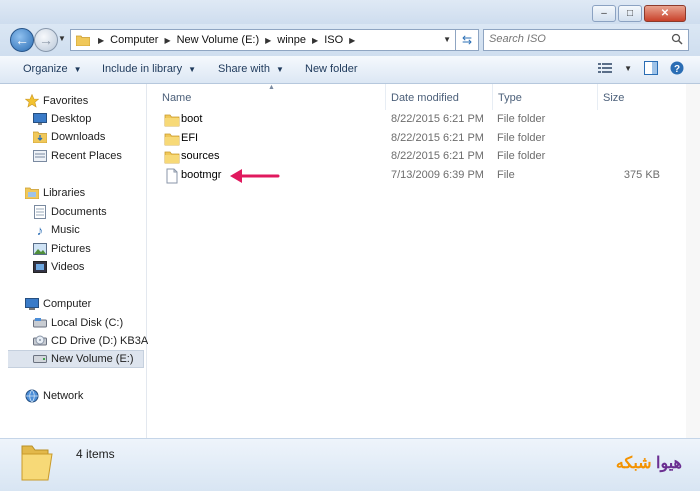 This screenshot has height=491, width=700. What do you see at coordinates (176, 98) in the screenshot?
I see `column-header-name: Name` at bounding box center [176, 98].